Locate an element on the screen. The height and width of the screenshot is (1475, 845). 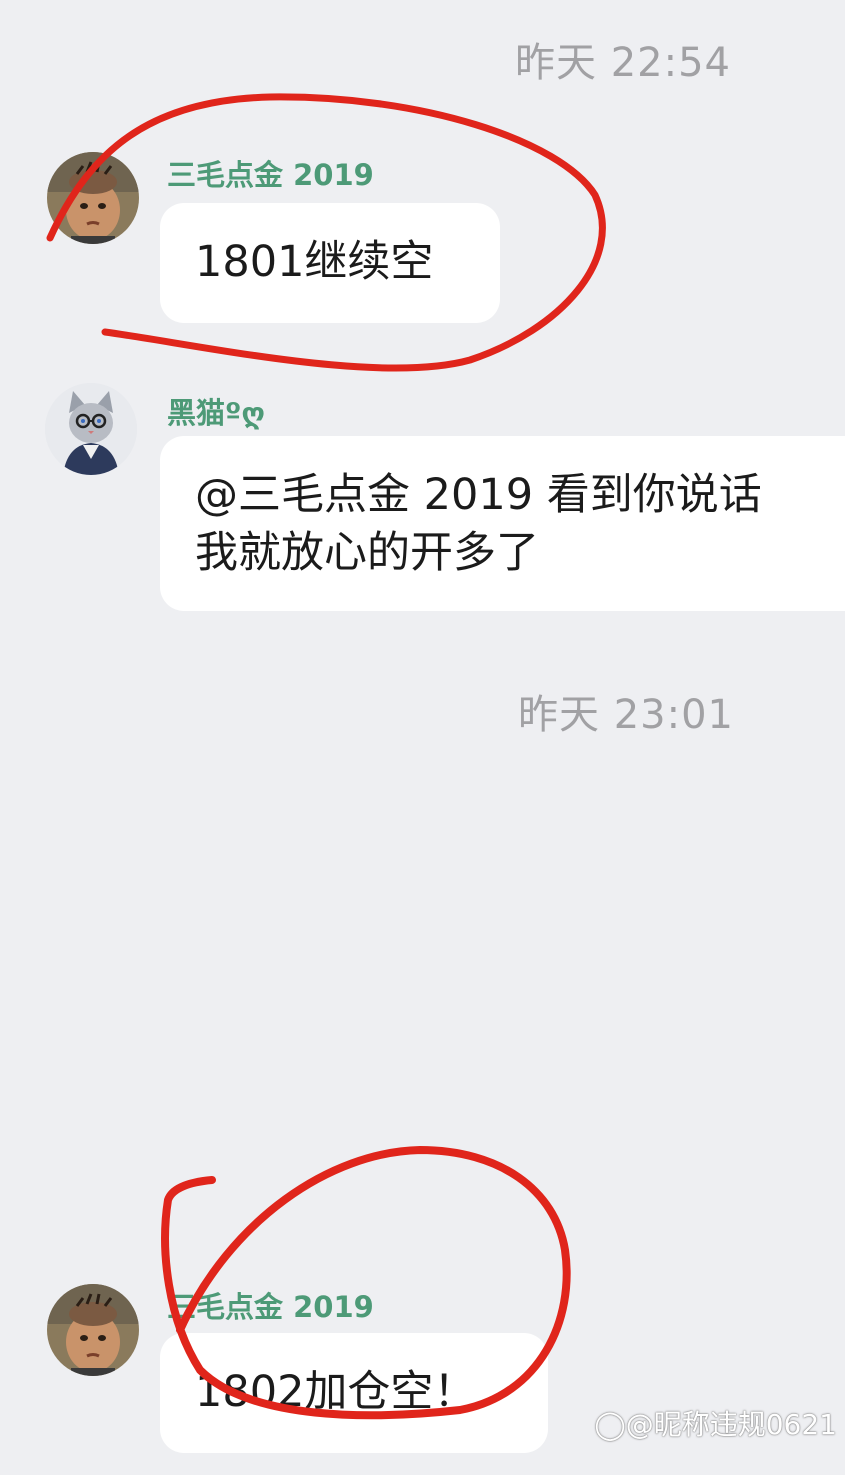
cat-avatar-icon is located at coordinates (91, 429).